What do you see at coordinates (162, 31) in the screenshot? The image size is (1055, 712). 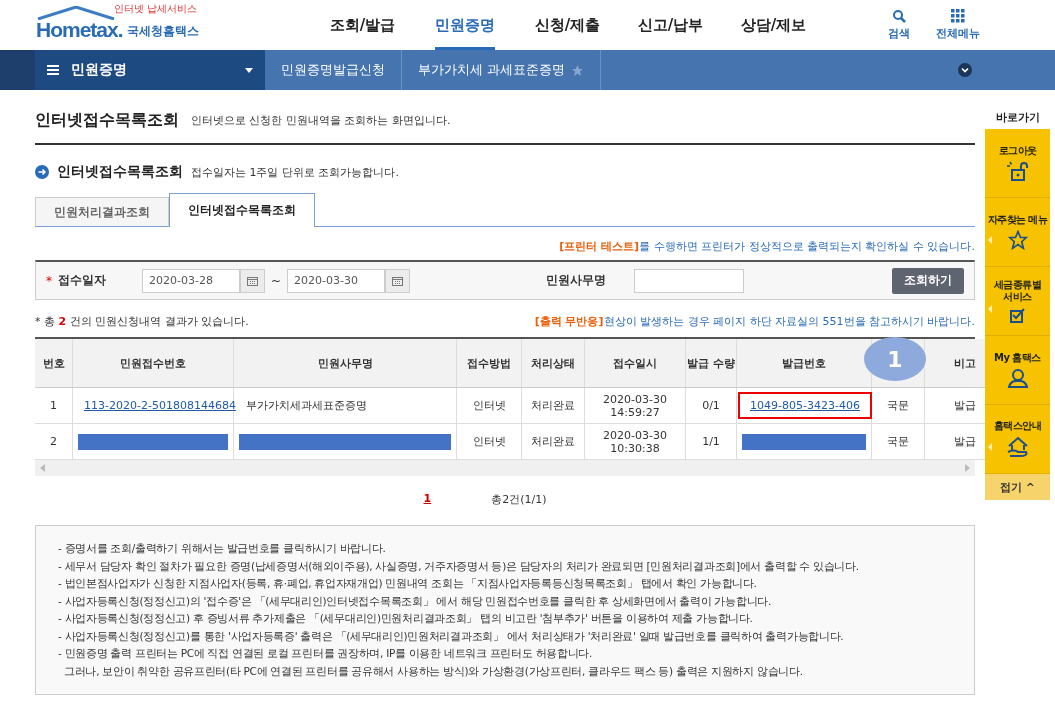 I see `logo-name: 국세청홈택스` at bounding box center [162, 31].